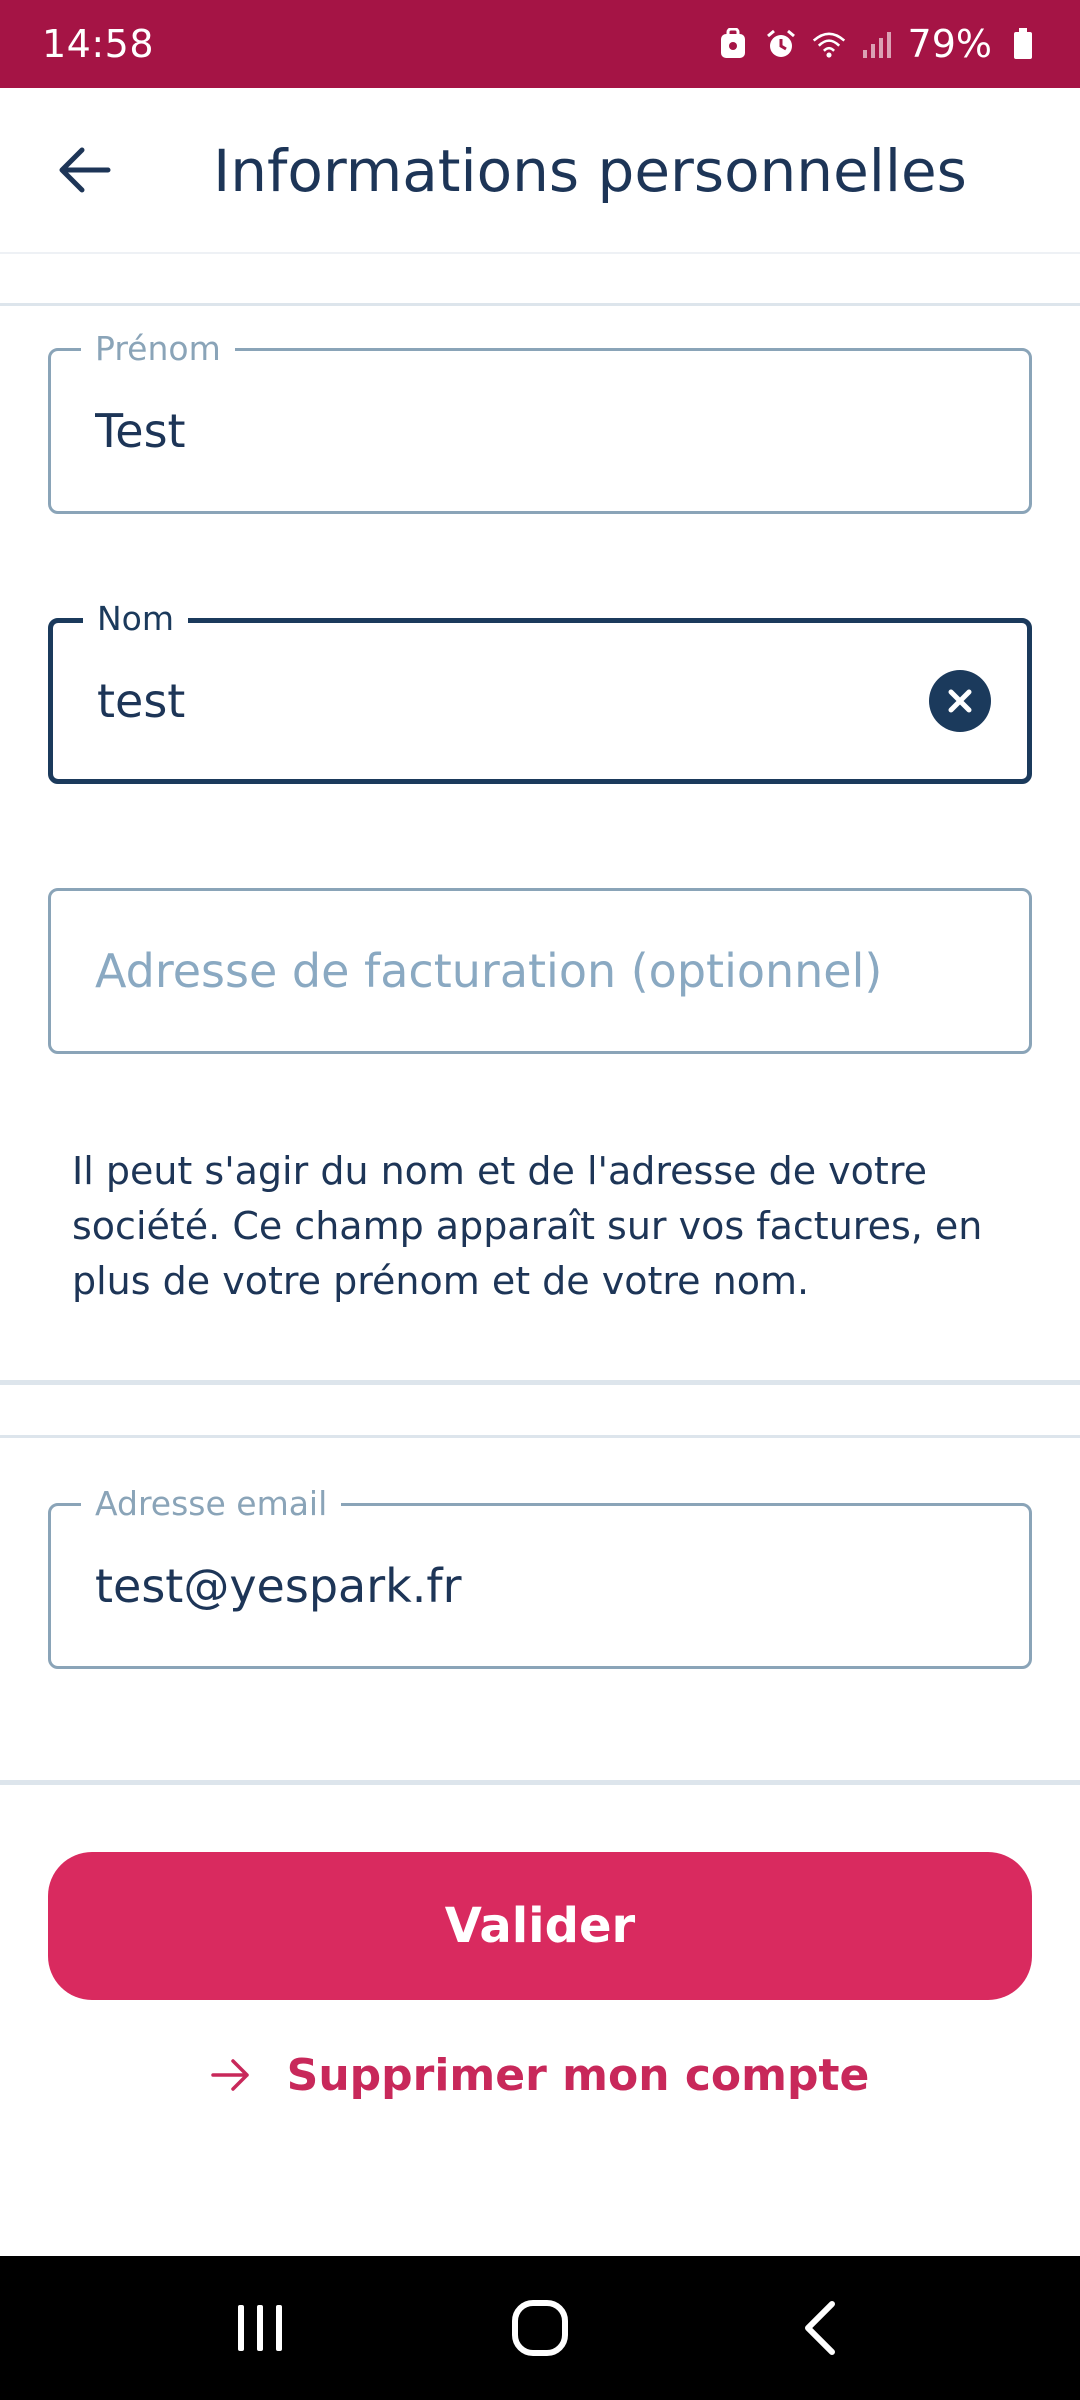 This screenshot has height=2400, width=1080. Describe the element at coordinates (229, 2075) in the screenshot. I see `arrow-right-icon` at that location.